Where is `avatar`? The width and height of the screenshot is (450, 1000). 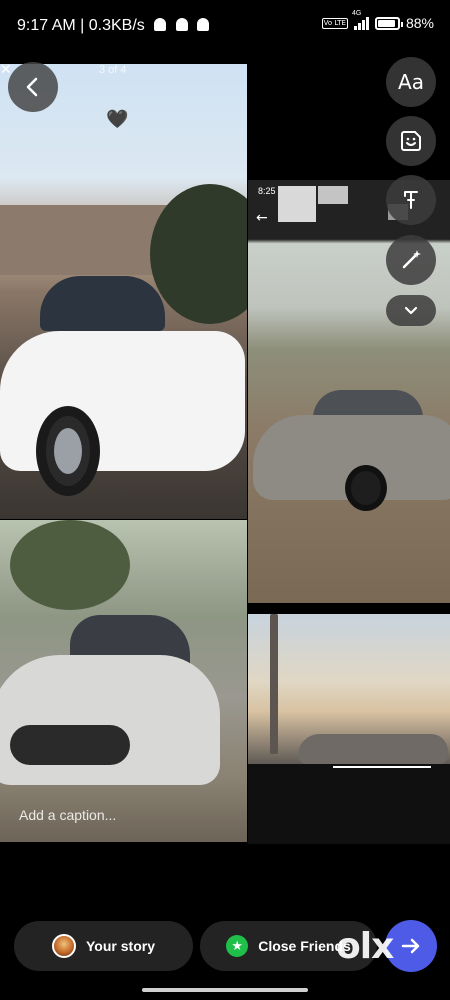
avatar is located at coordinates (64, 946).